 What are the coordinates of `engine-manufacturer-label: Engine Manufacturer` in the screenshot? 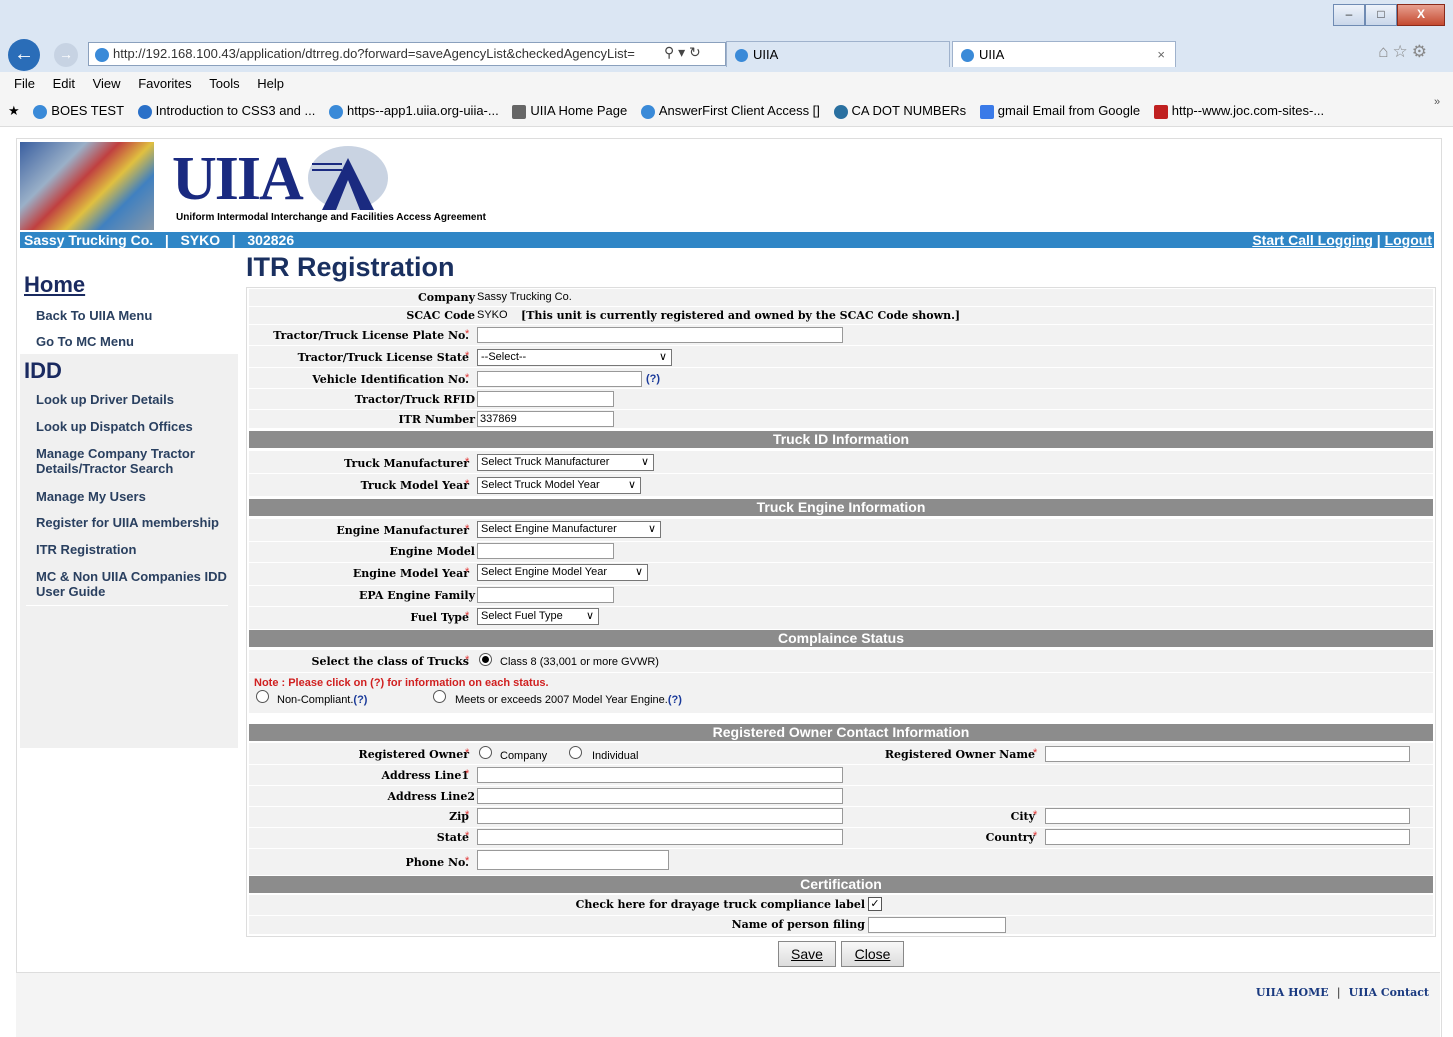 It's located at (402, 530).